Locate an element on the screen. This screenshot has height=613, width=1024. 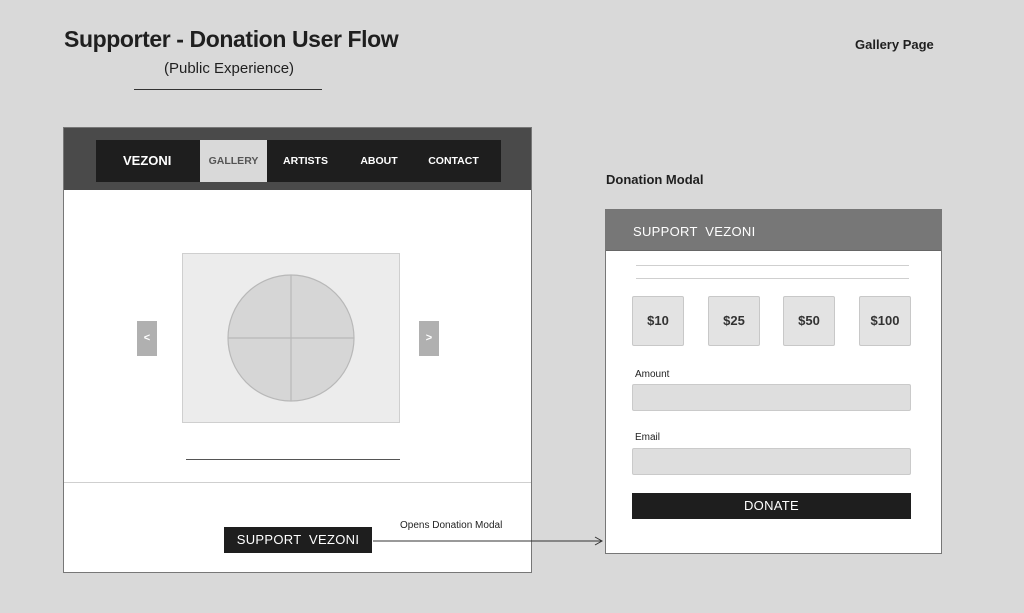
image-placeholder-icon is located at coordinates (291, 338).